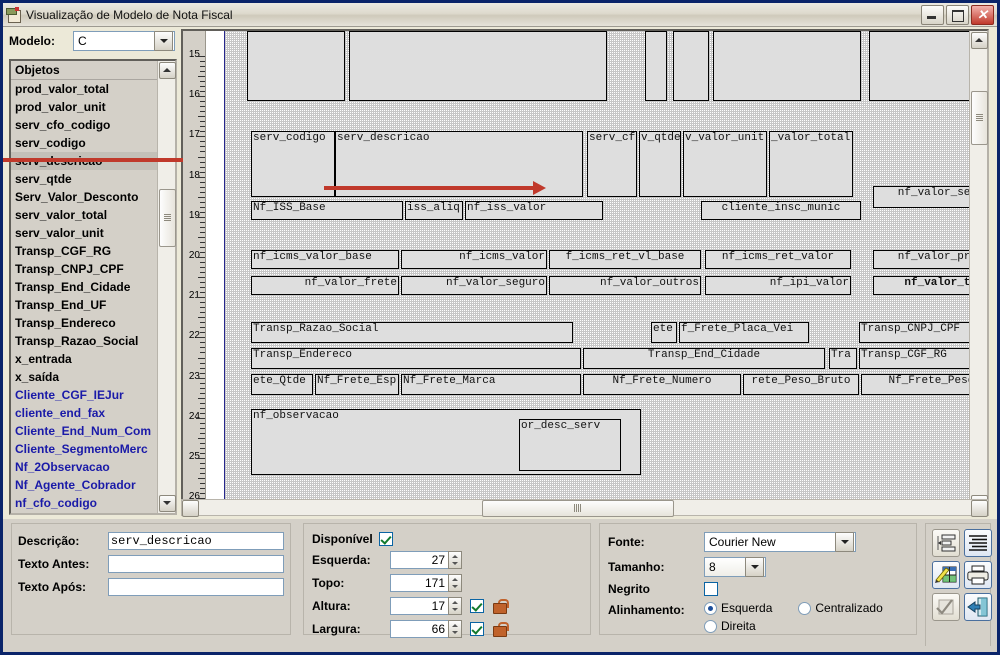  I want to click on align-direita-radio, so click(710, 626).